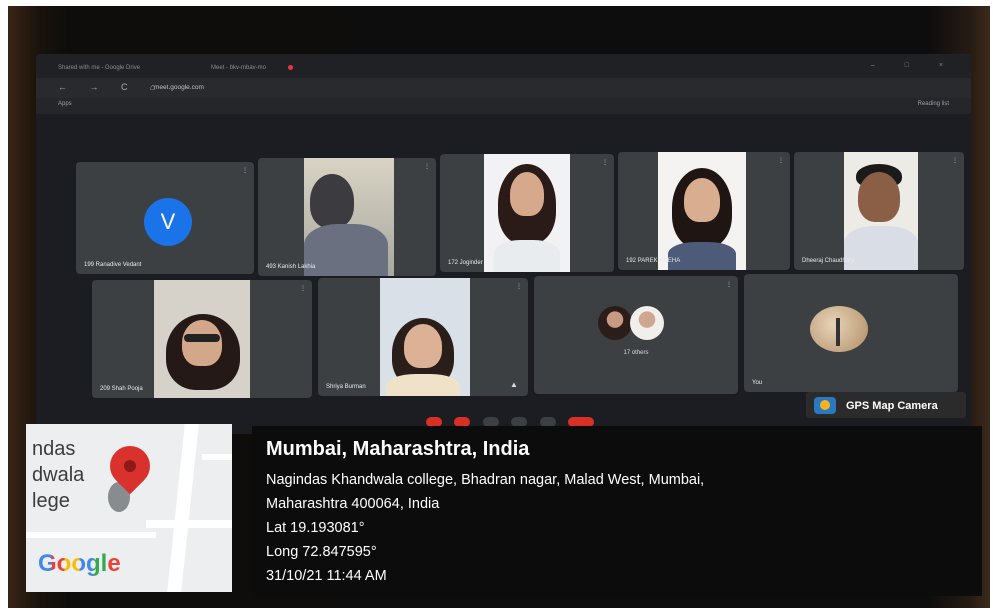 The width and height of the screenshot is (993, 614). What do you see at coordinates (851, 333) in the screenshot?
I see `participant-tile-self: You` at bounding box center [851, 333].